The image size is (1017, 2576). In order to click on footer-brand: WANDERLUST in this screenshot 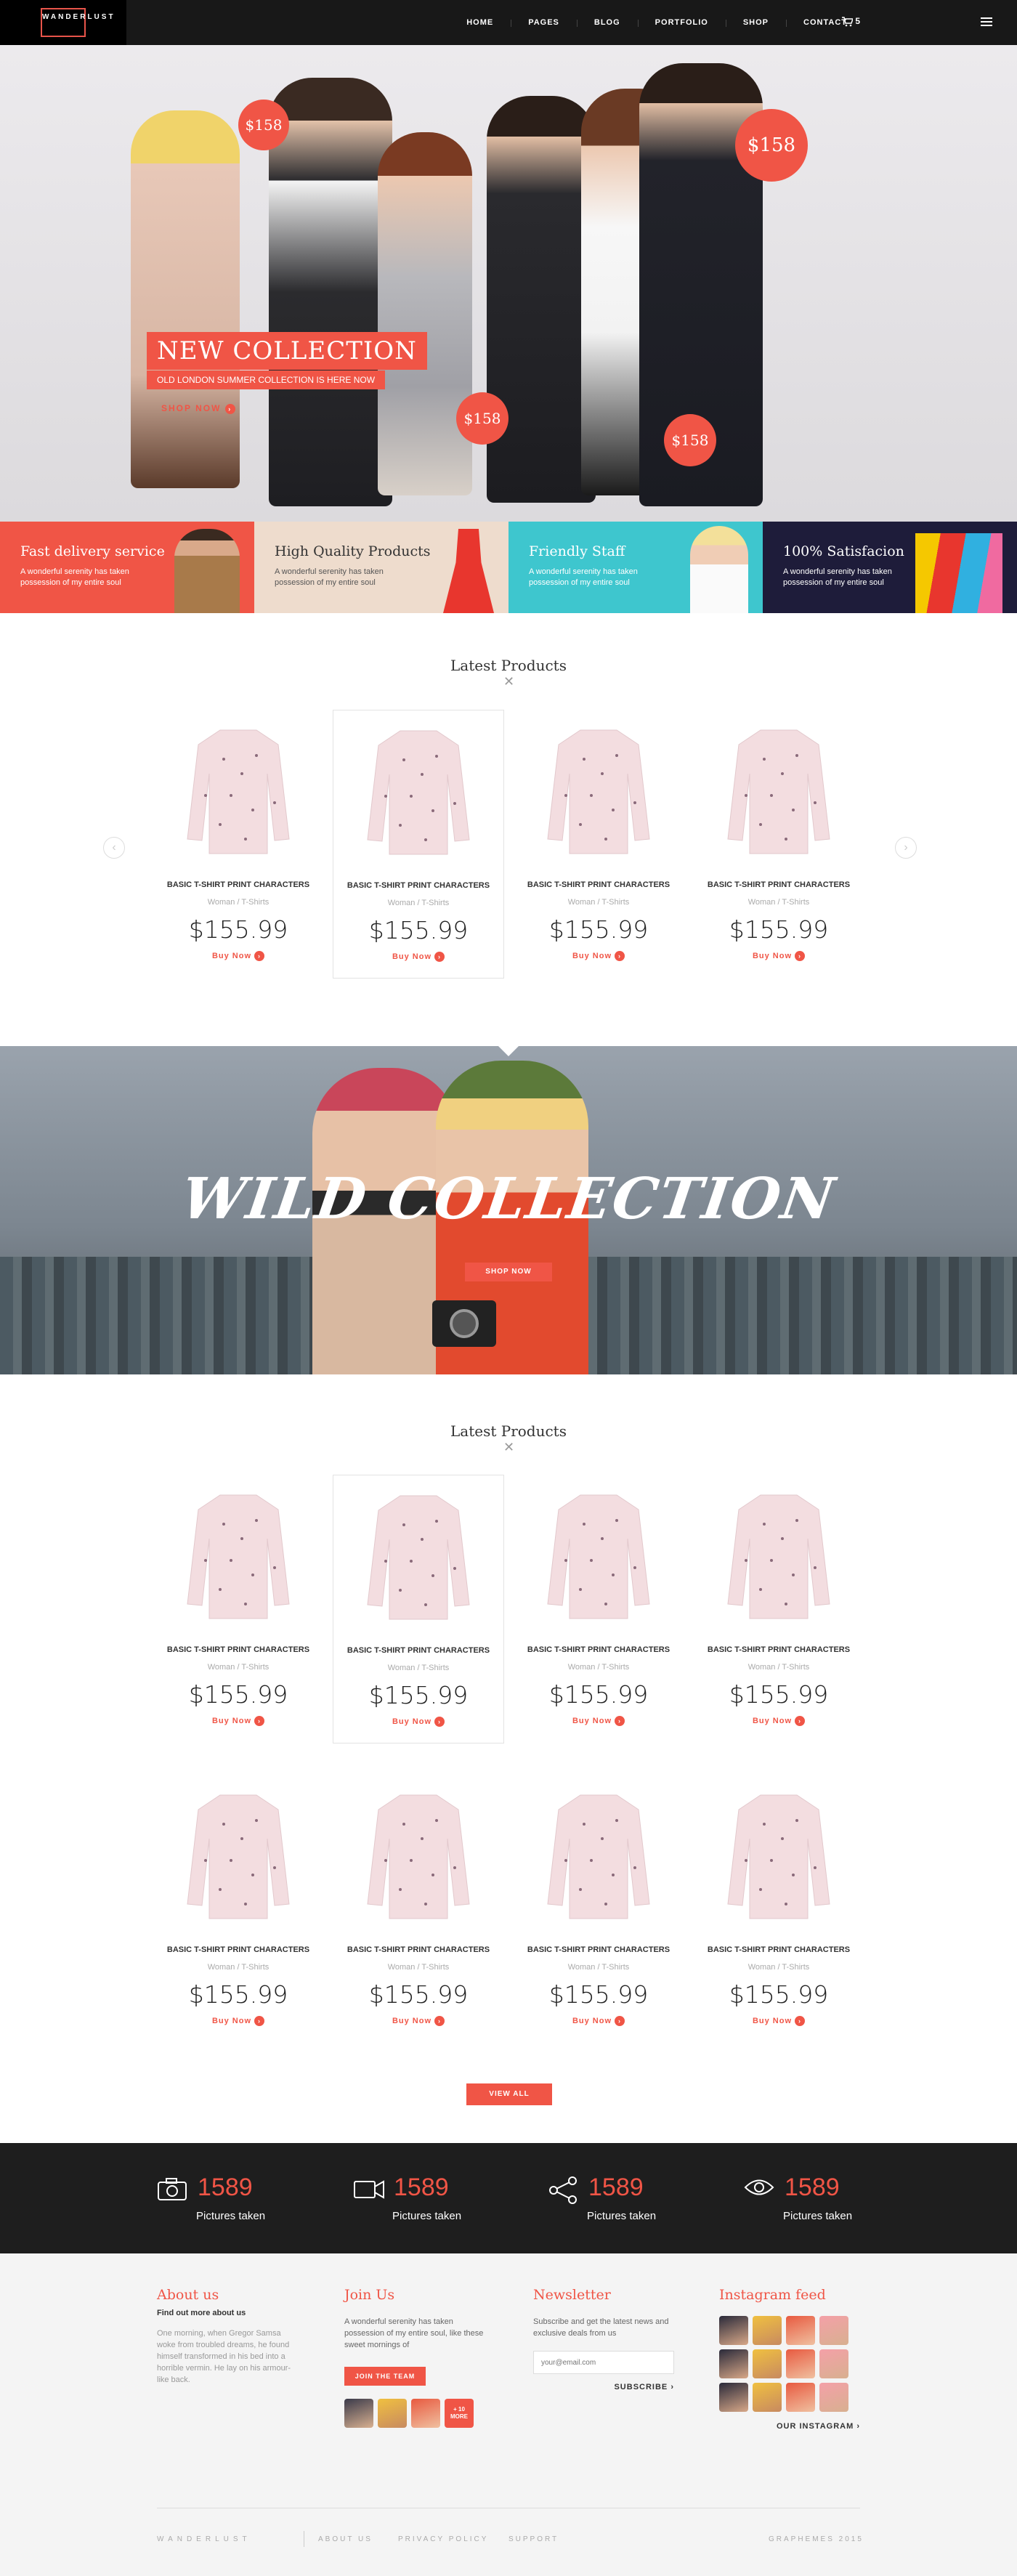, I will do `click(204, 2539)`.